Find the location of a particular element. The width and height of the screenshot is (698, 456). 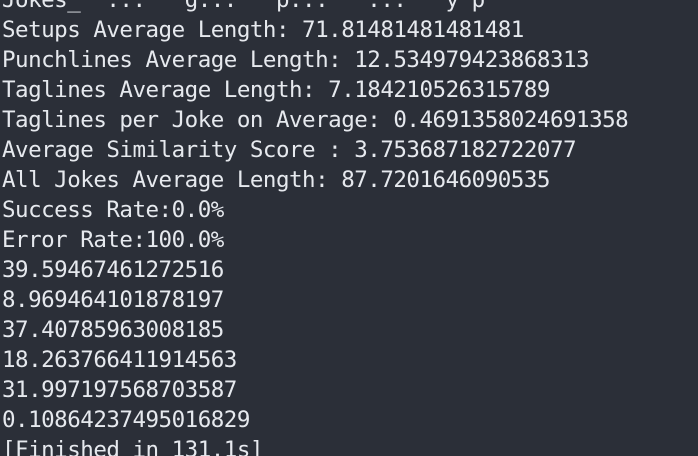

output-line-partial: Jokes_ ... g... p... ... y p is located at coordinates (243, 6).